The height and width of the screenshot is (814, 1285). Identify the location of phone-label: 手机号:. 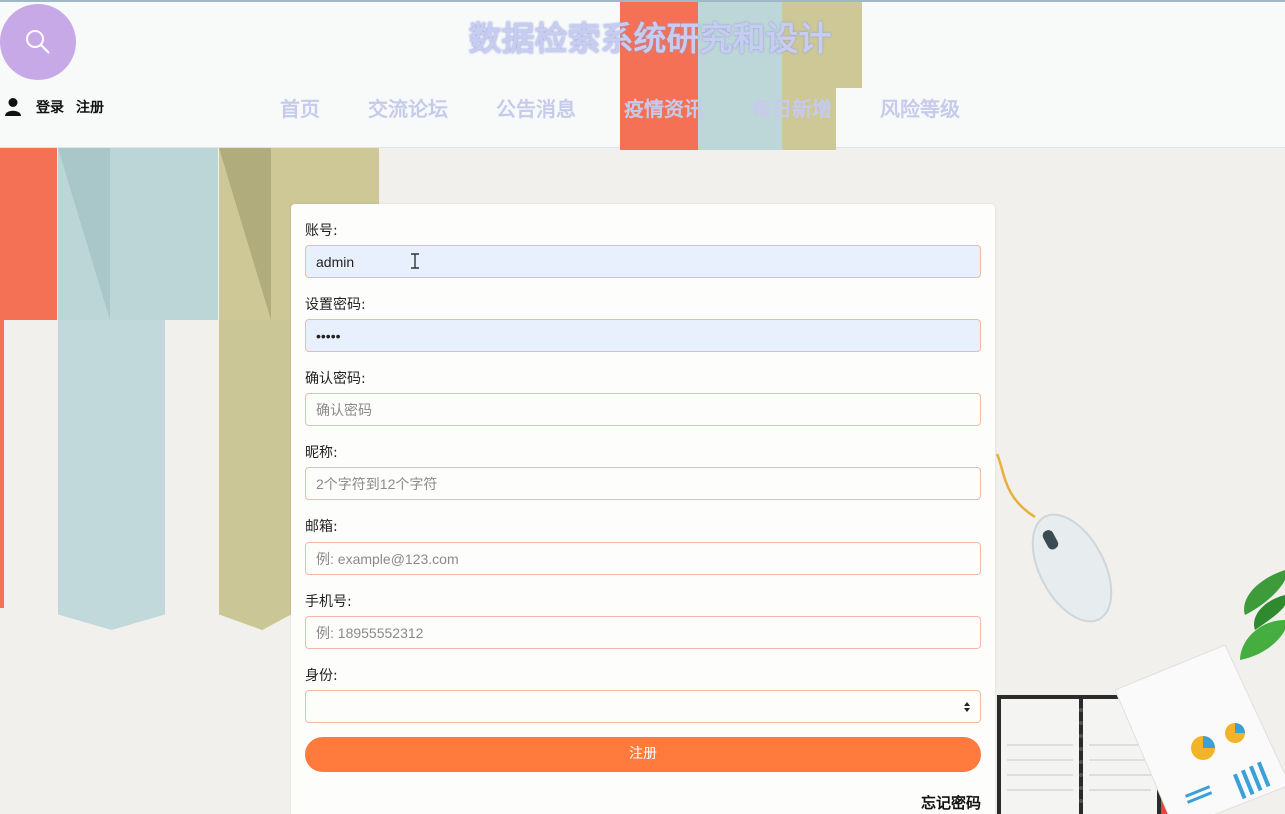
(328, 602).